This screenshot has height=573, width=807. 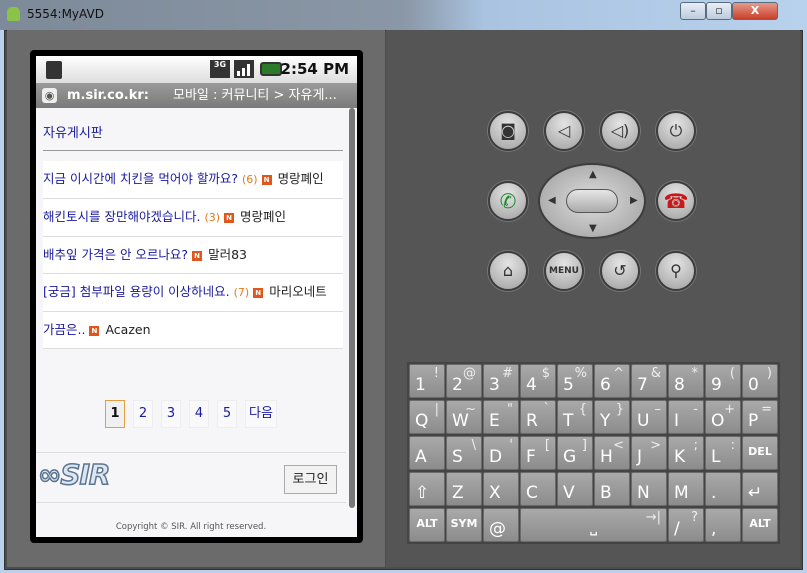 What do you see at coordinates (649, 381) in the screenshot?
I see `key-7: 7 &` at bounding box center [649, 381].